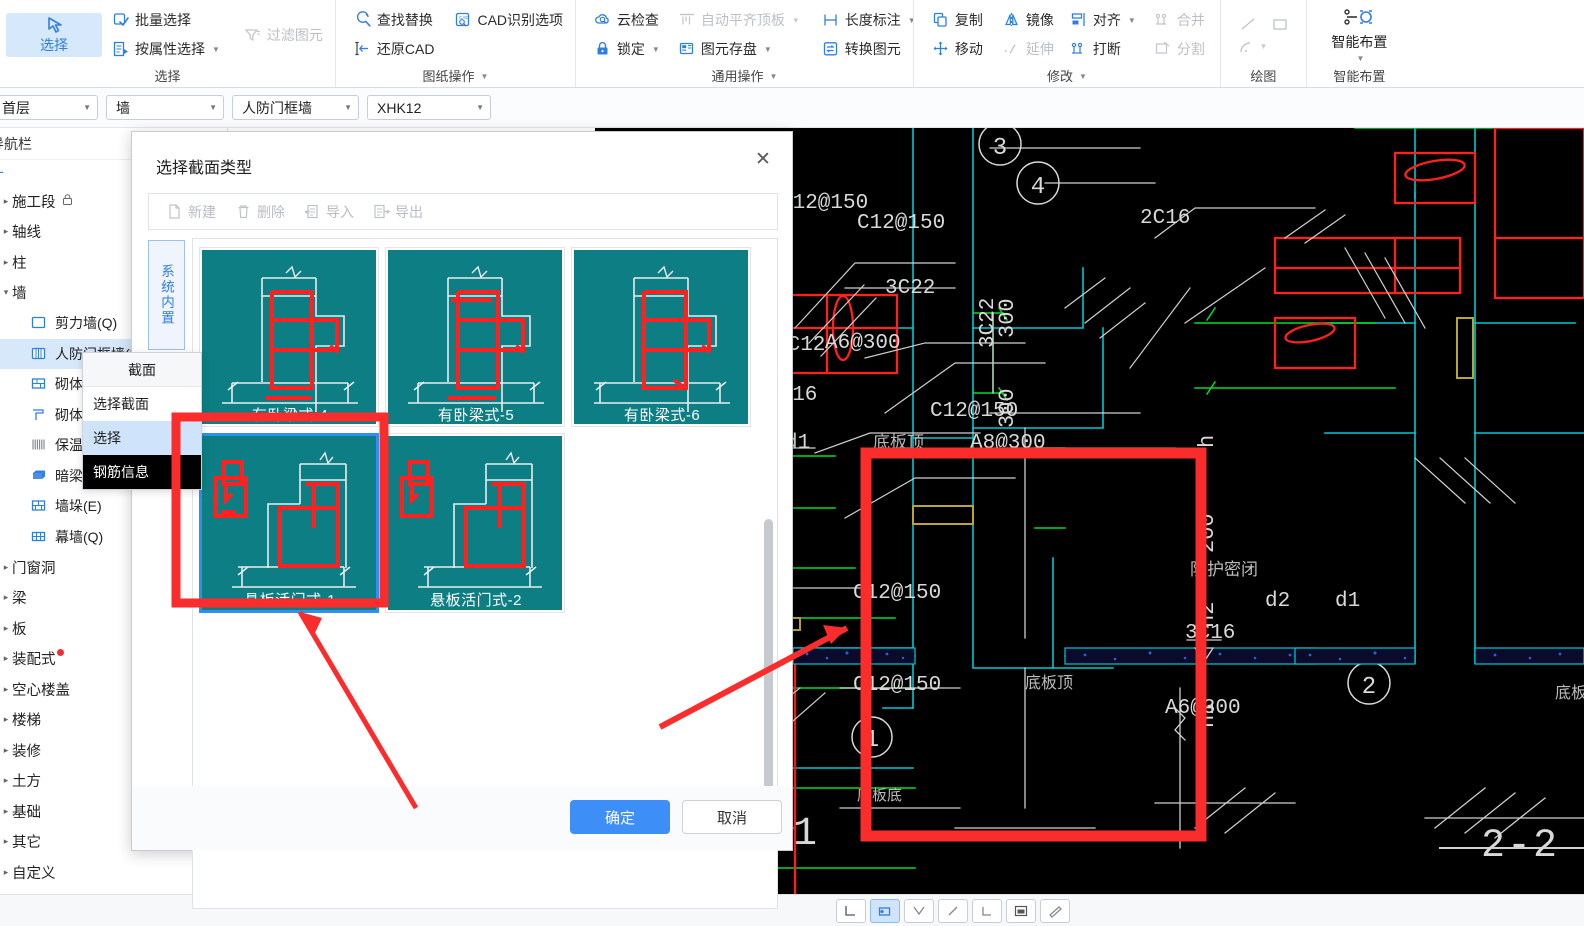 The height and width of the screenshot is (926, 1584). Describe the element at coordinates (1028, 49) in the screenshot. I see `ribbon-item-extend: 延伸` at that location.